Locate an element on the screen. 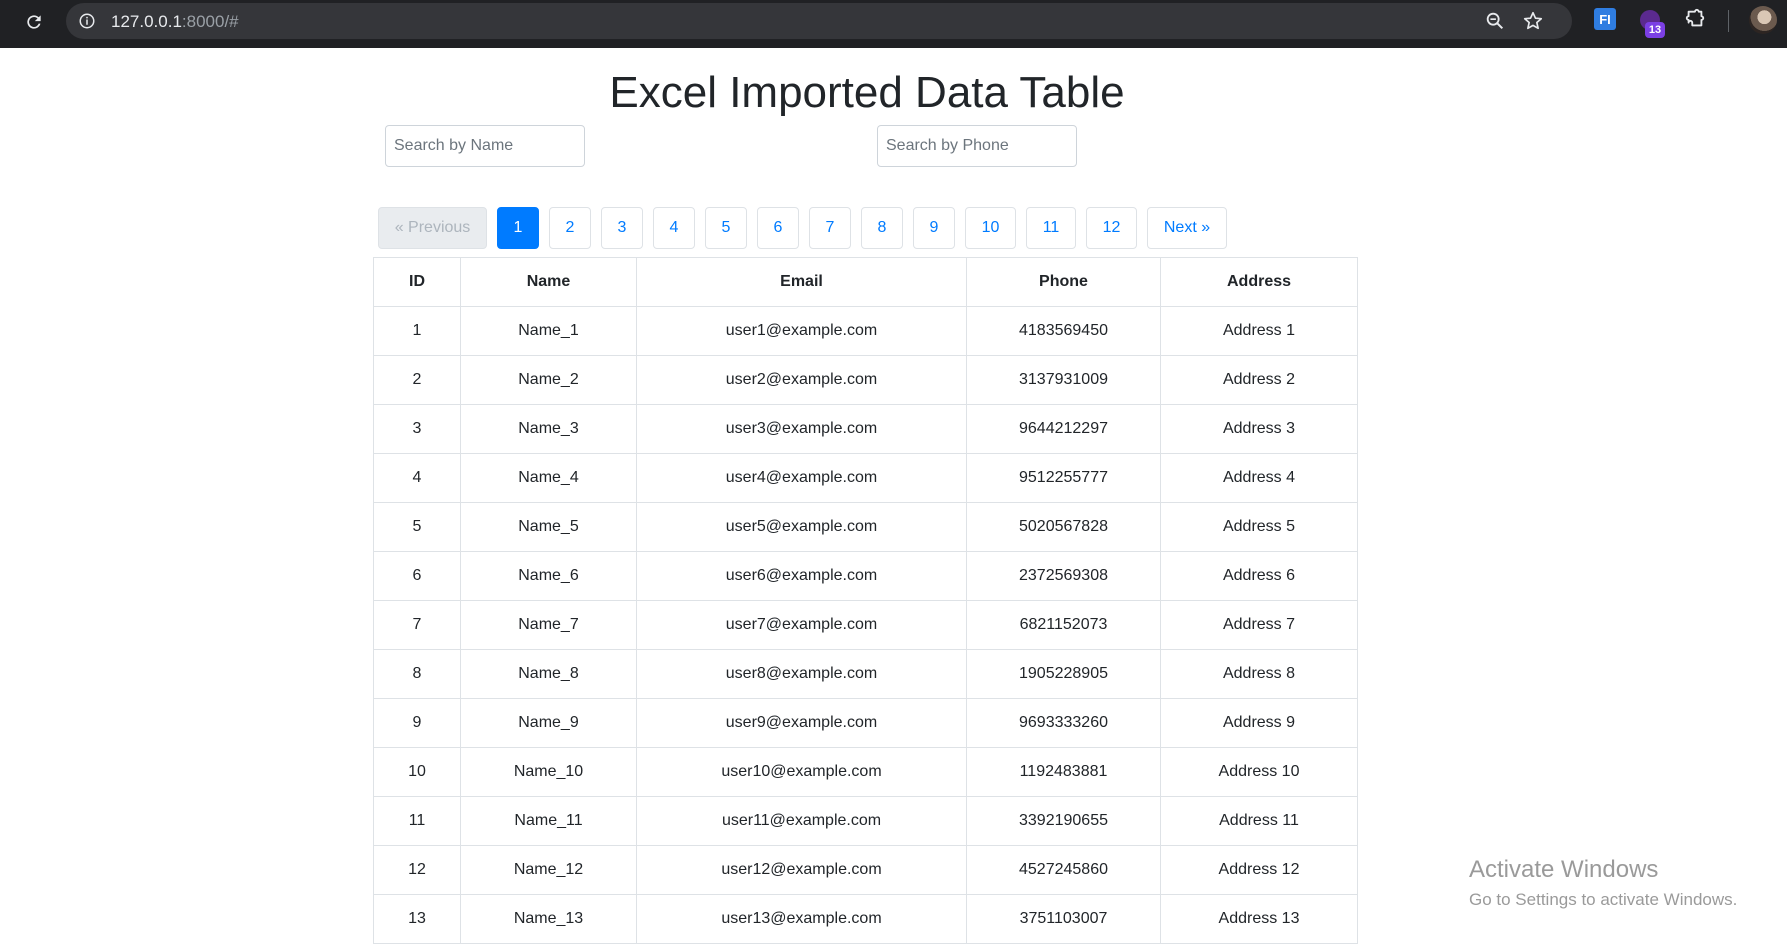 The width and height of the screenshot is (1787, 944). cell-id: 7 is located at coordinates (417, 625).